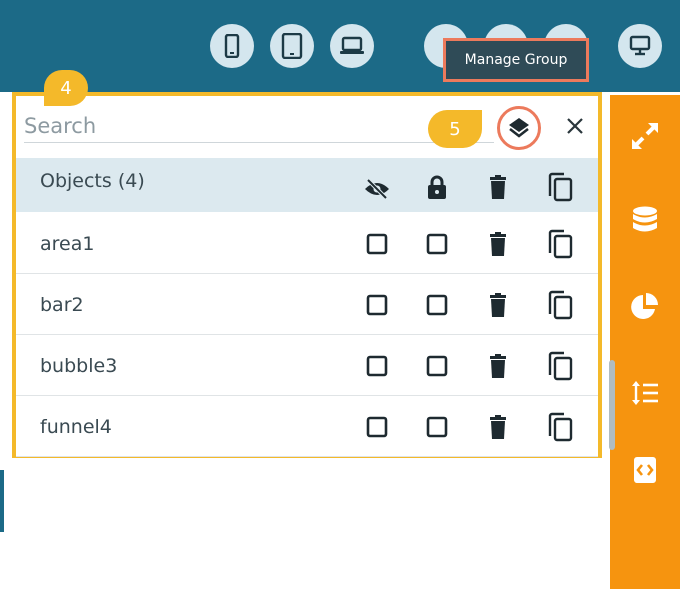 The image size is (680, 589). I want to click on object-row: bar2, so click(307, 304).